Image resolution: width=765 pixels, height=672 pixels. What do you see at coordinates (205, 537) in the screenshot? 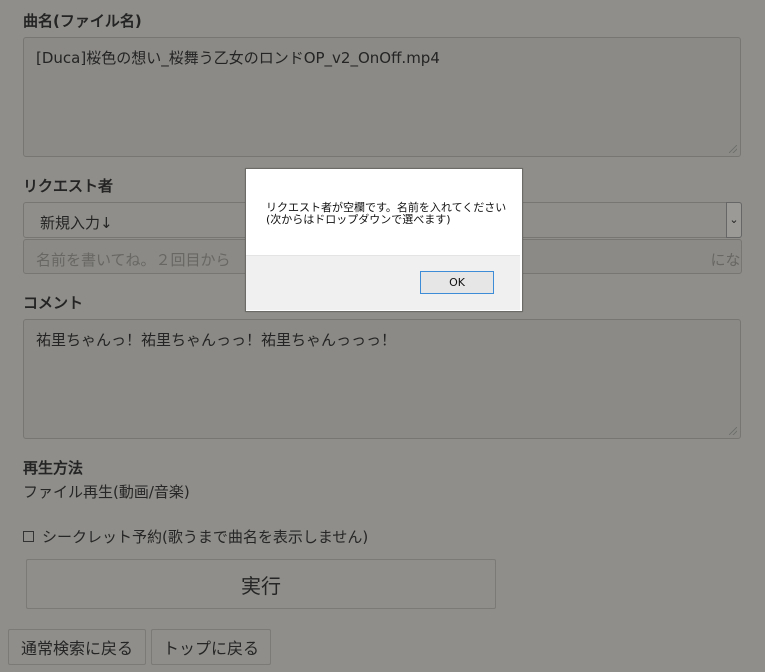
I see `secret-reservation-label: シークレット予約(歌うまで曲名を表示しません)` at bounding box center [205, 537].